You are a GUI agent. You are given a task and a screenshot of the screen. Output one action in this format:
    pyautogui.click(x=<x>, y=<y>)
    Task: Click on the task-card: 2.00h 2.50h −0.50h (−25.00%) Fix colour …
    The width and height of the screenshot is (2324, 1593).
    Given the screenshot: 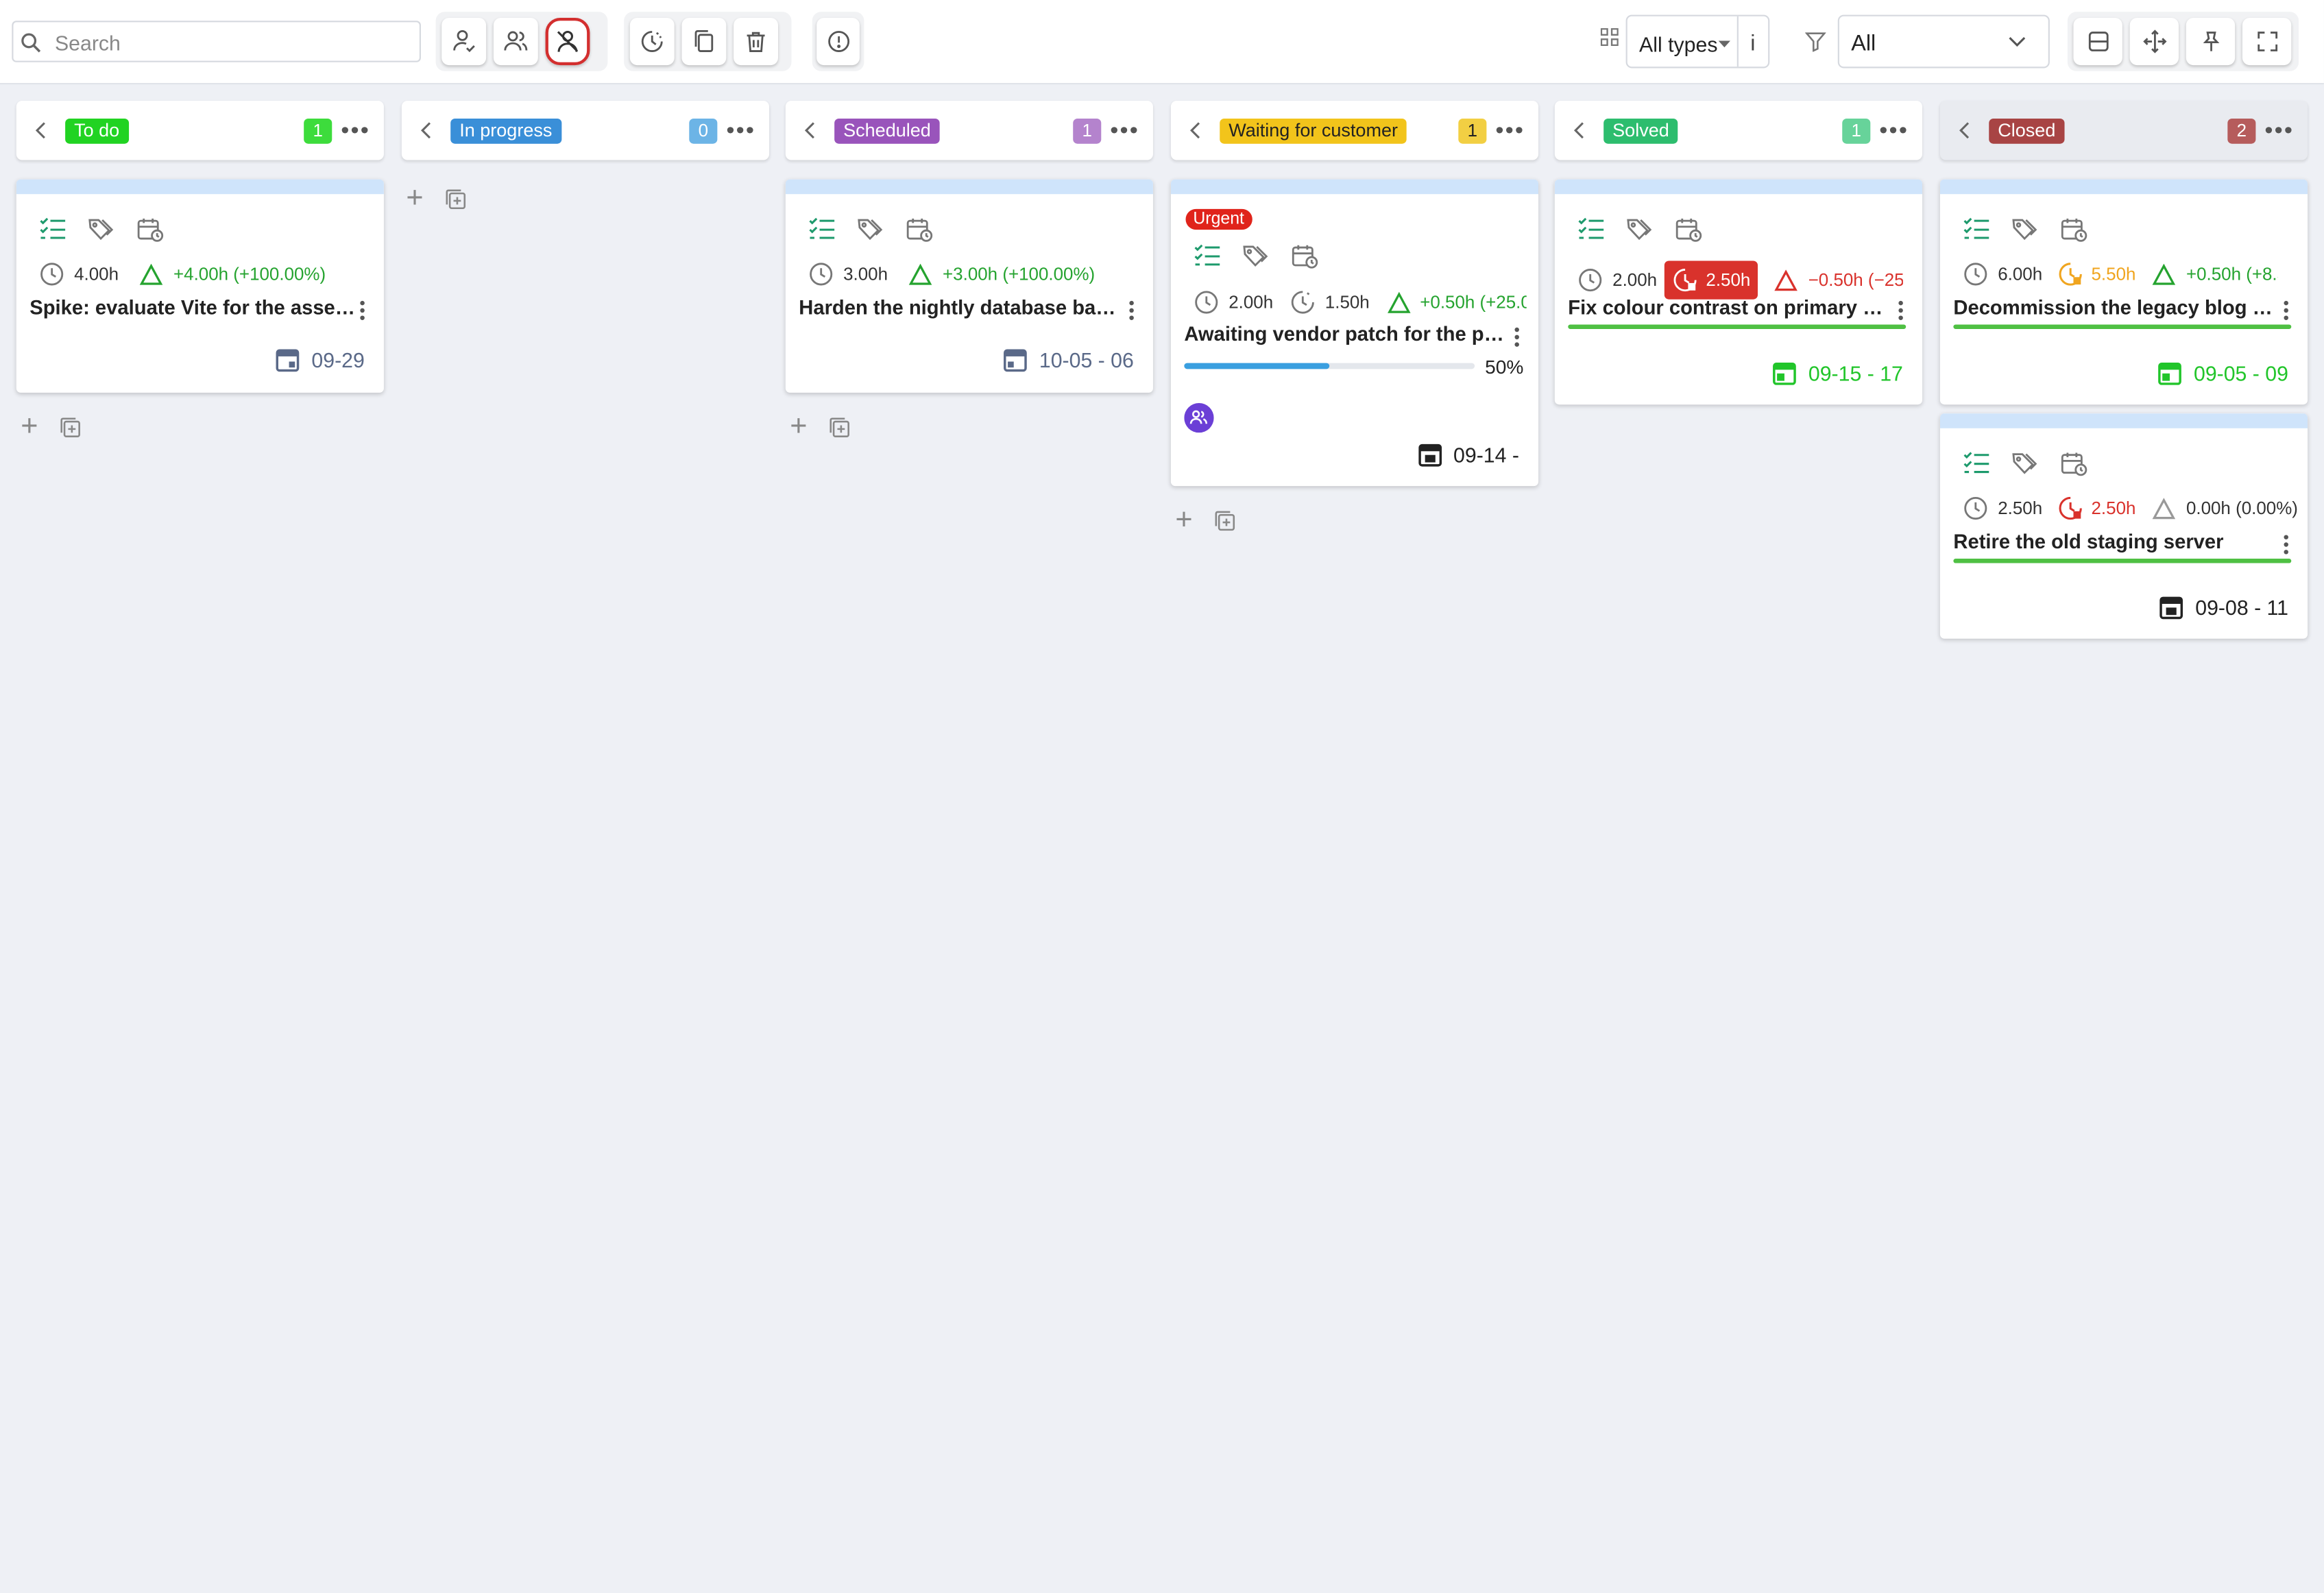 What is the action you would take?
    pyautogui.click(x=1738, y=292)
    